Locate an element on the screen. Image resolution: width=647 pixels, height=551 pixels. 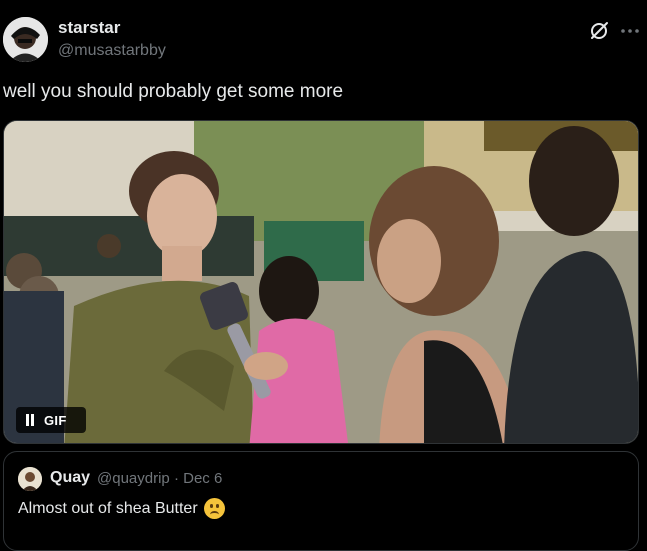
pause-icon is located at coordinates (30, 420).